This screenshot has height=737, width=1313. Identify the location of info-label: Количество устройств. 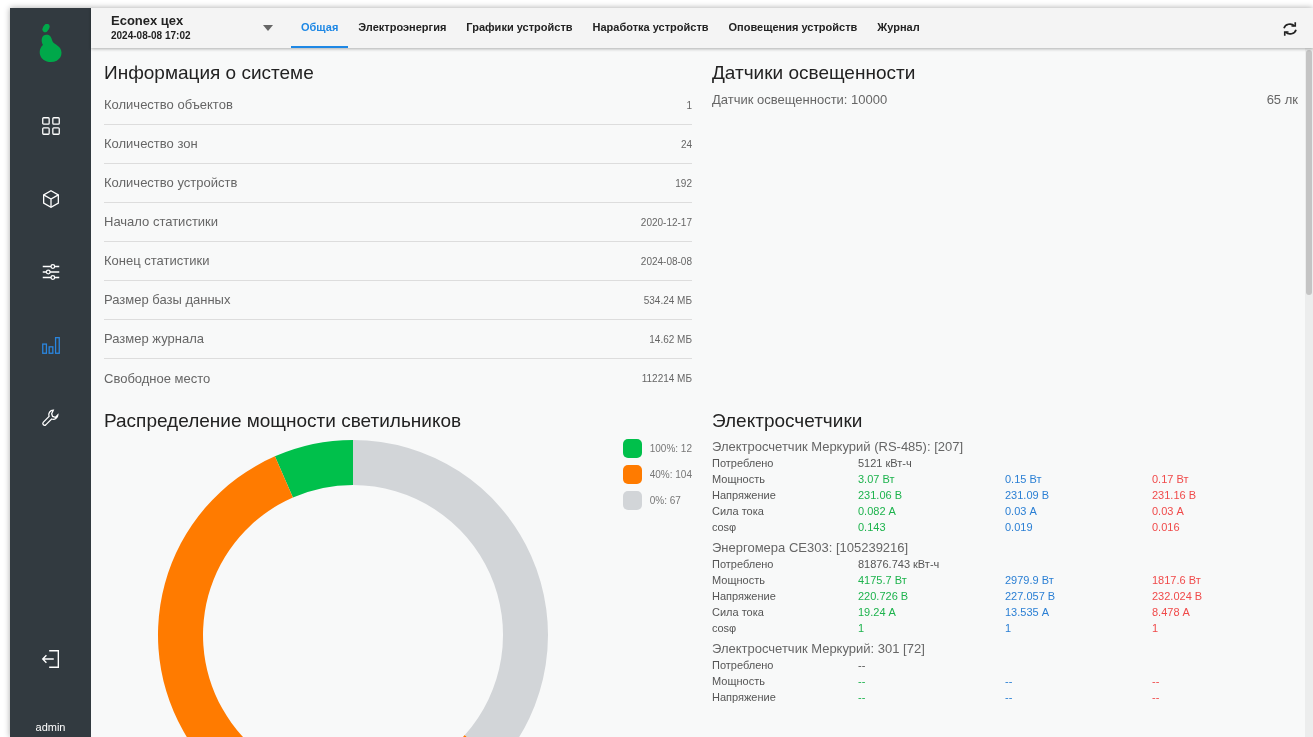
(171, 183).